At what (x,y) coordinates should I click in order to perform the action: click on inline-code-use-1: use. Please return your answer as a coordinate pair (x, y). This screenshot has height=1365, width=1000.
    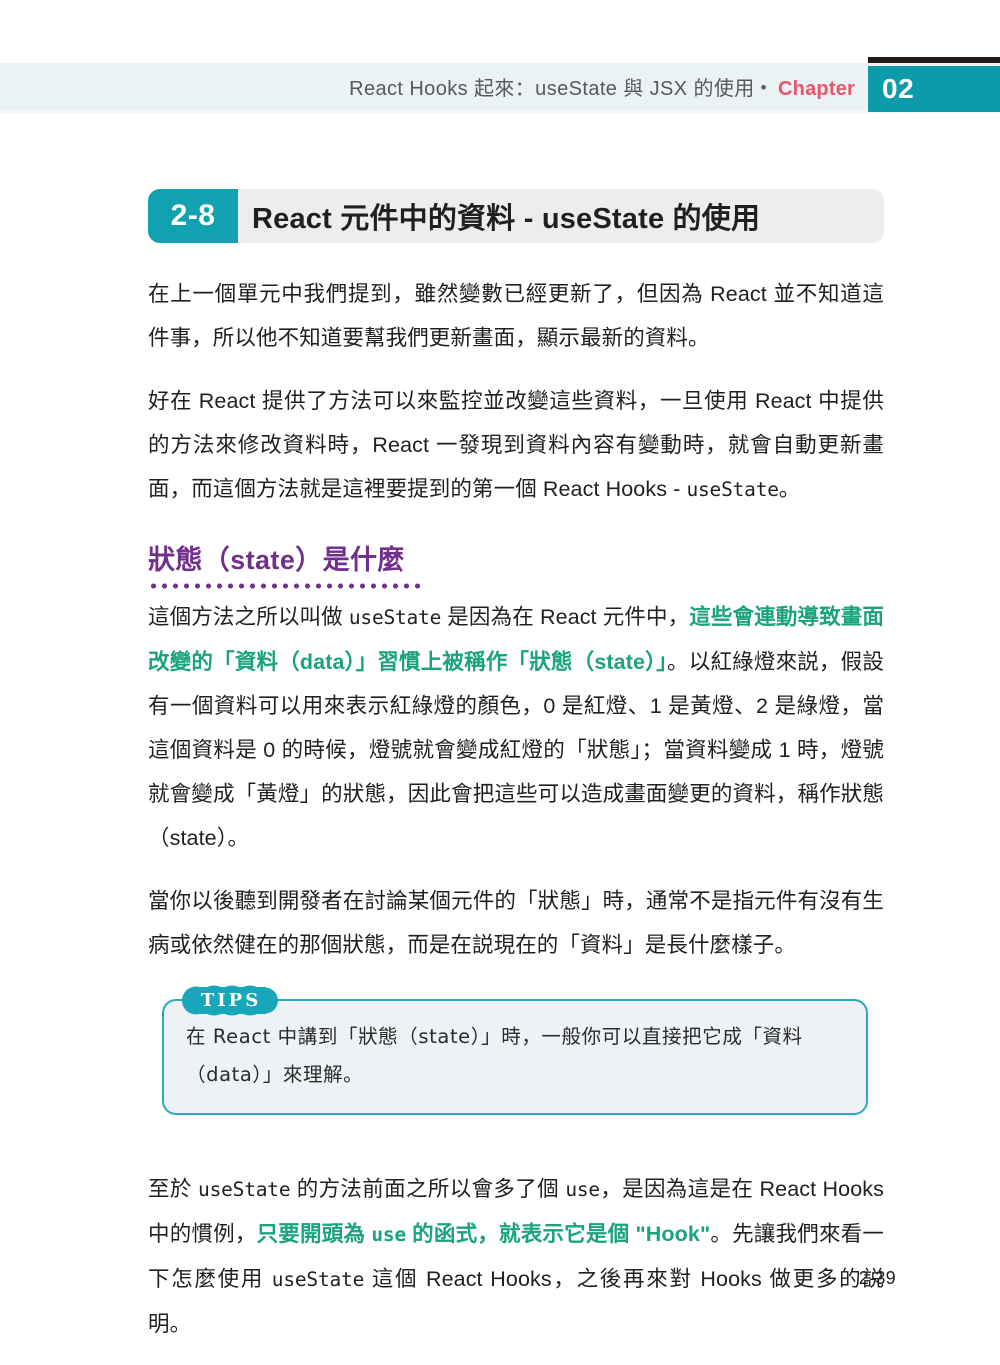
    Looking at the image, I should click on (582, 1189).